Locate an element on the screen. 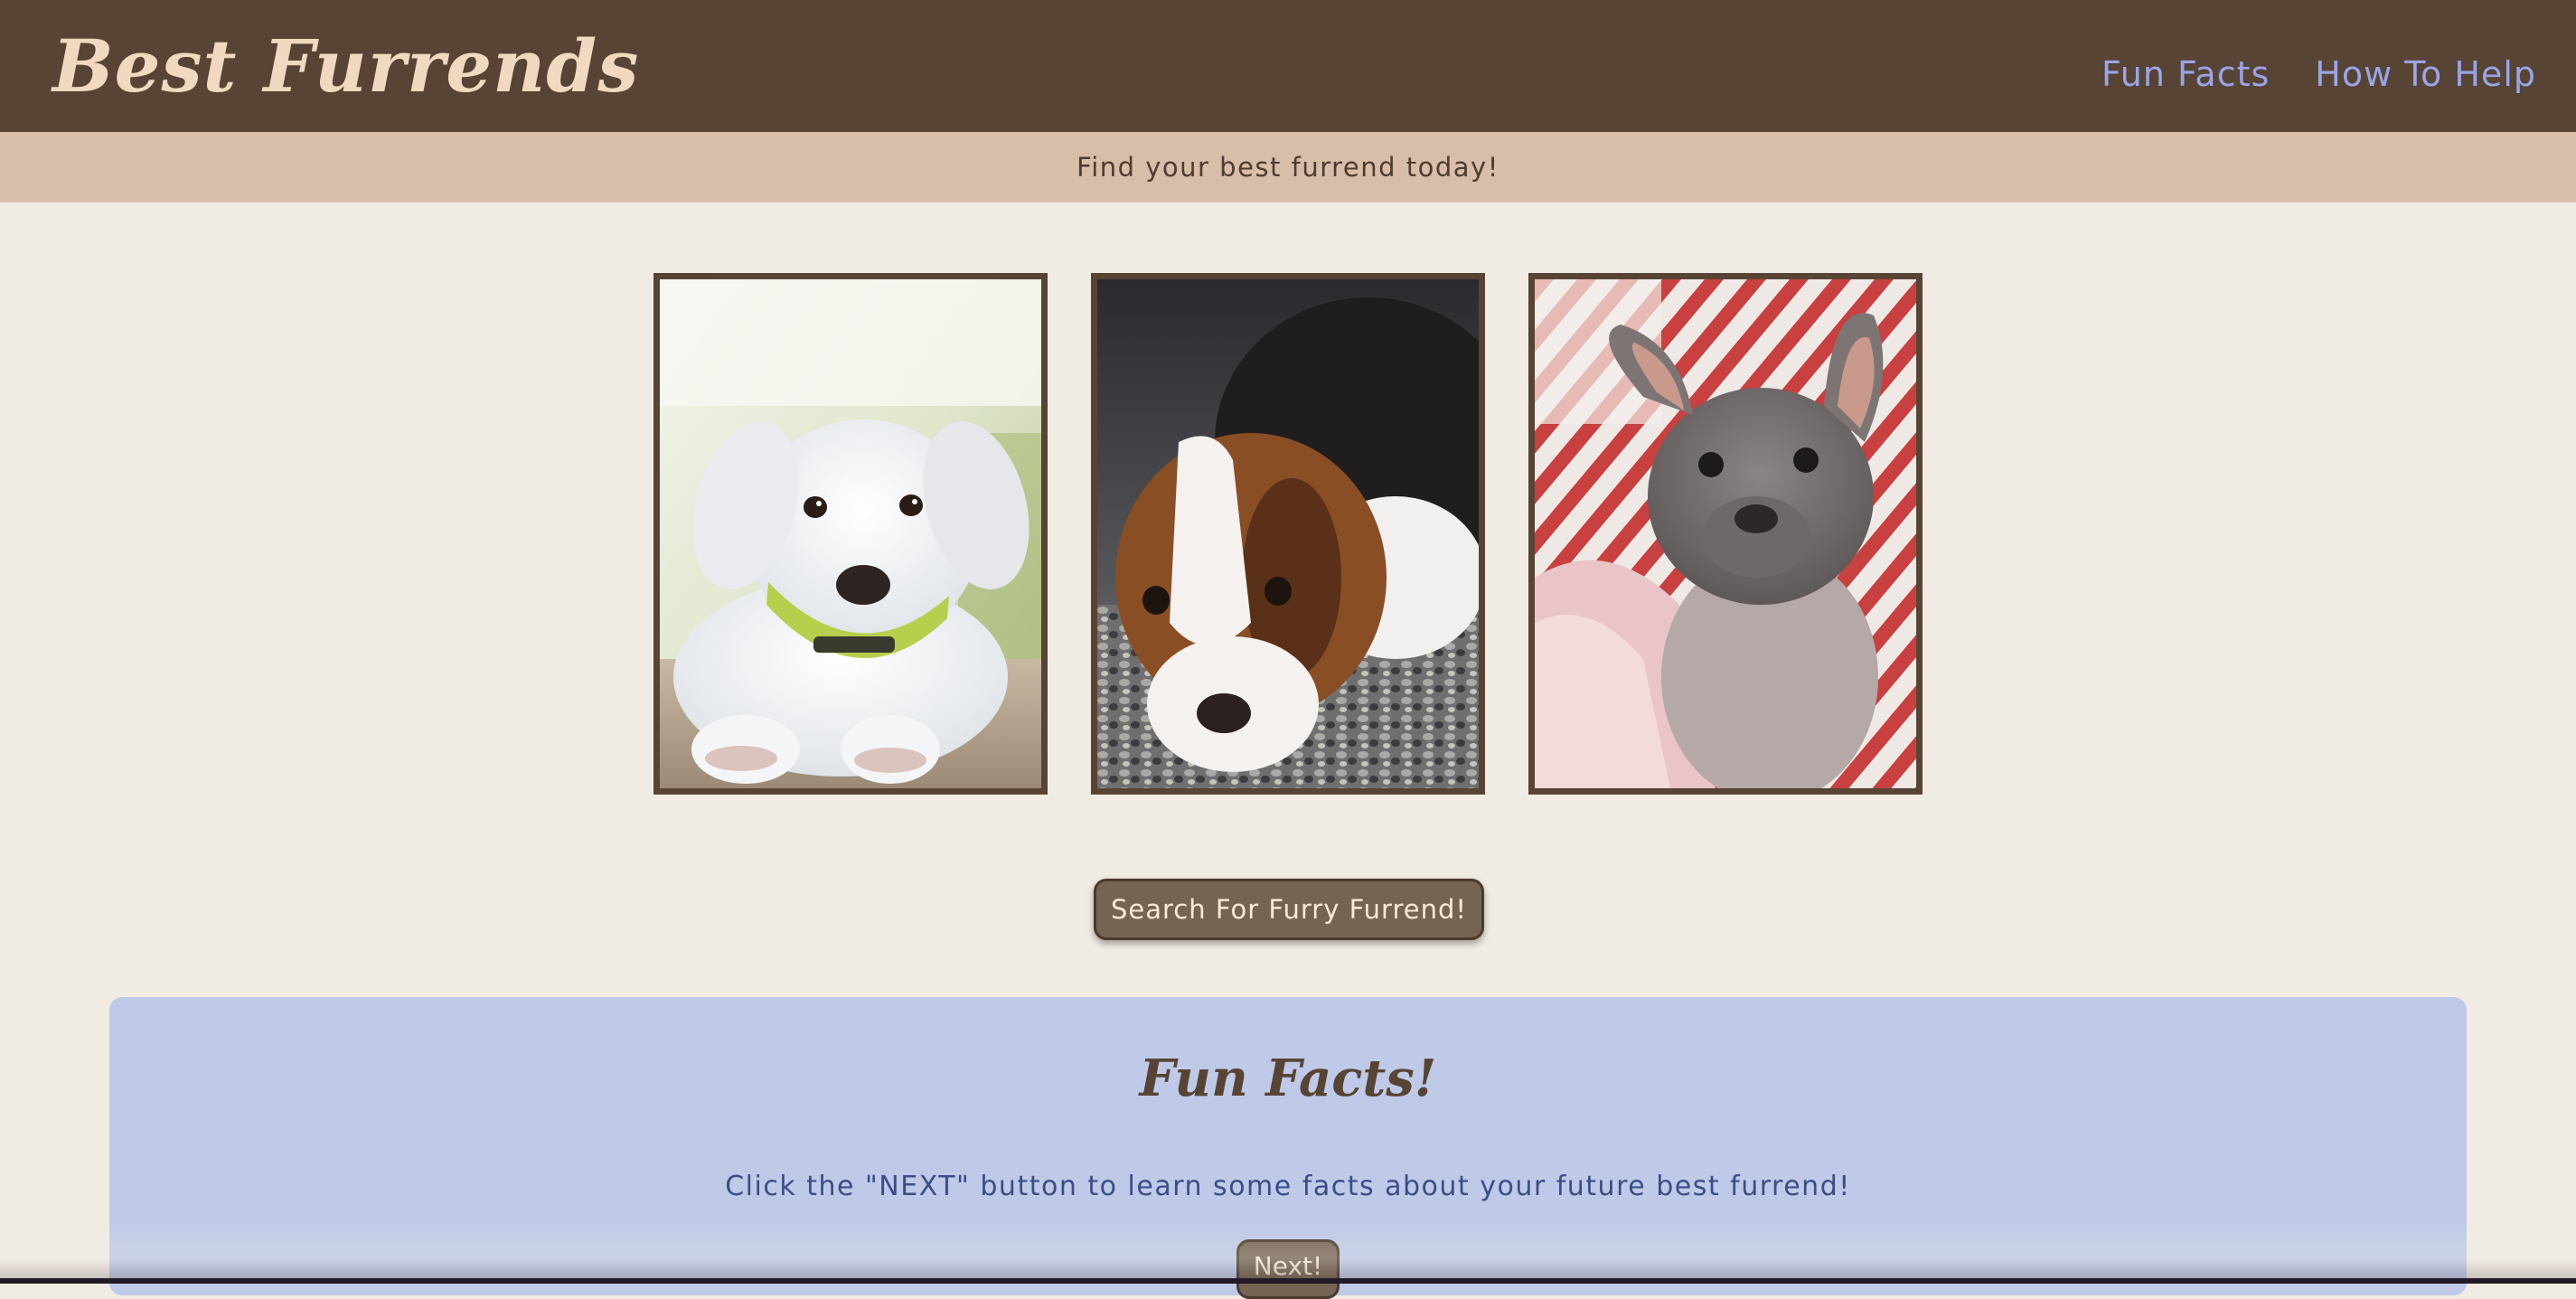  fun-facts-title: Fun Facts! is located at coordinates (1288, 1078).